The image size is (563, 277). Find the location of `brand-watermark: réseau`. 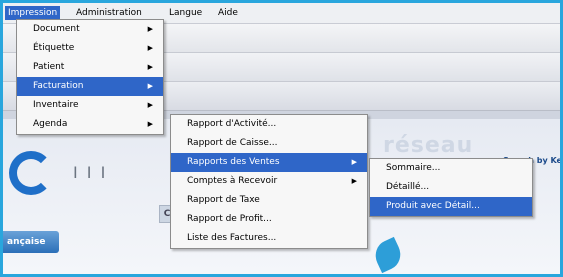

brand-watermark: réseau is located at coordinates (428, 145).